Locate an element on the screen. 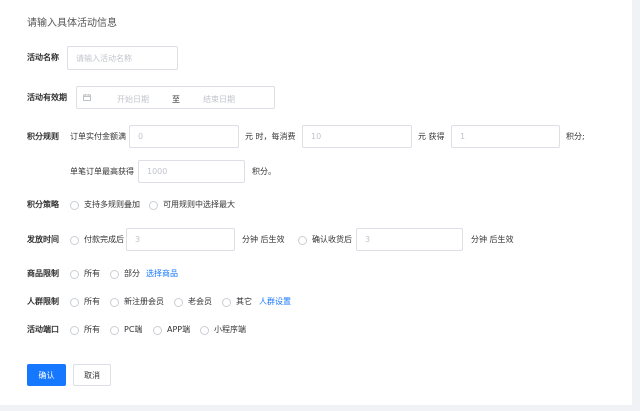  channels-label: 活动端口 is located at coordinates (43, 329).